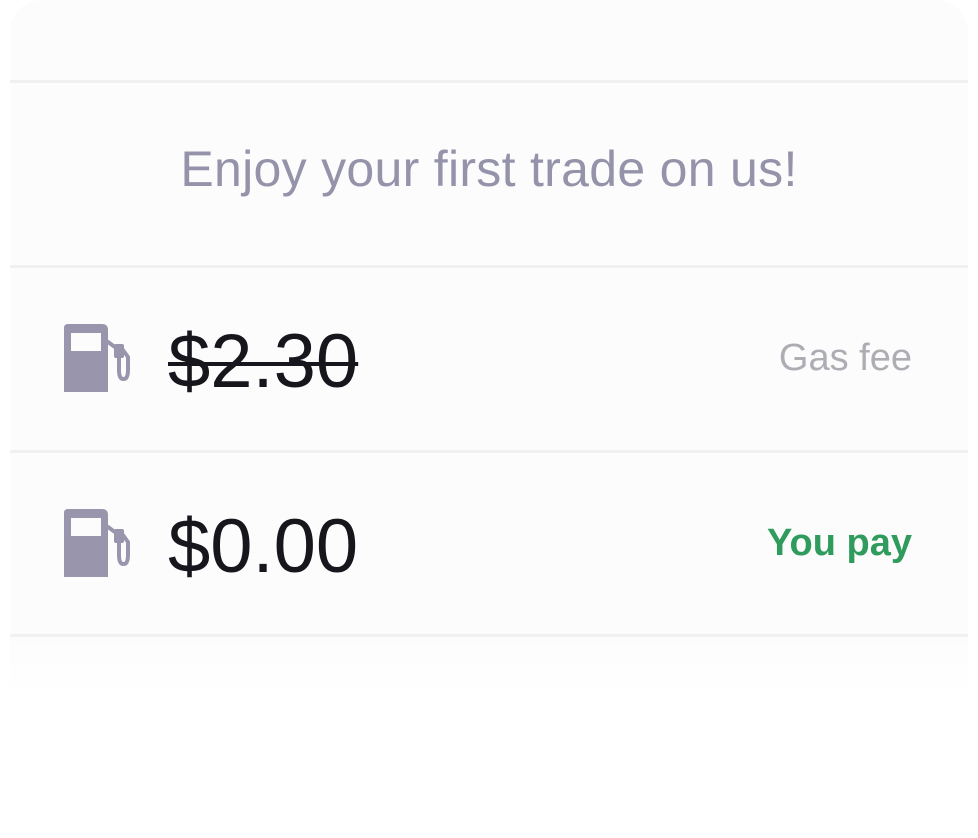  Describe the element at coordinates (489, 675) in the screenshot. I see `card-fade-overlay` at that location.